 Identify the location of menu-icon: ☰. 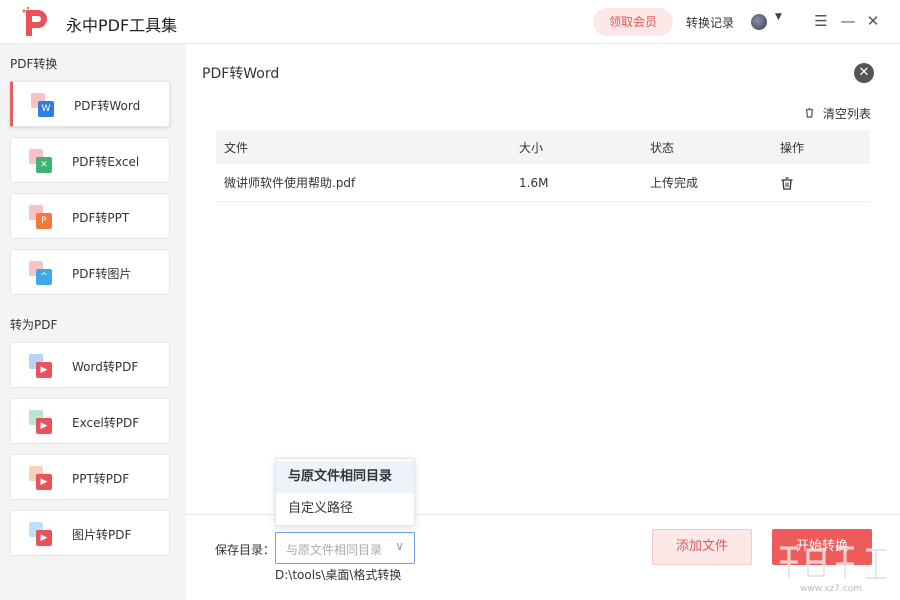
(821, 21).